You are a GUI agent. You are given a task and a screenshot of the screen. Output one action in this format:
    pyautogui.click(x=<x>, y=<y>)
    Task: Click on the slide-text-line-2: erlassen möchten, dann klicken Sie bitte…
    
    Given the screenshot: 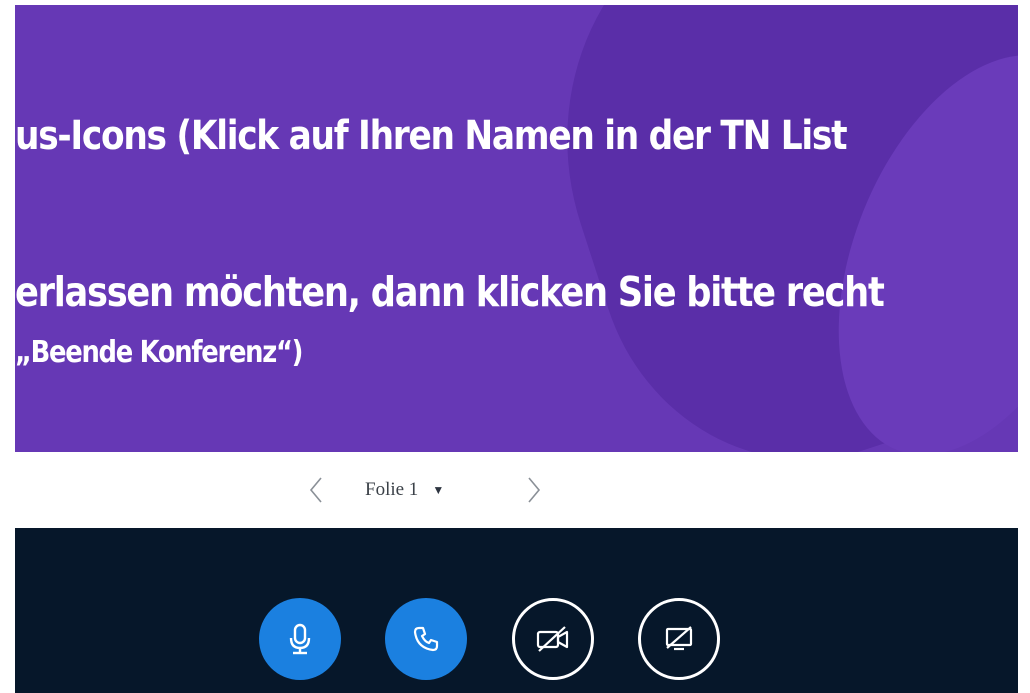 What is the action you would take?
    pyautogui.click(x=450, y=292)
    